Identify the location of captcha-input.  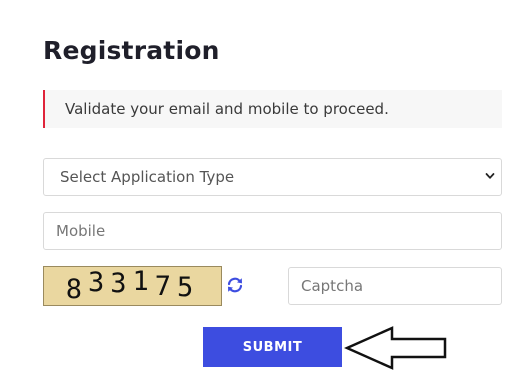
(395, 286).